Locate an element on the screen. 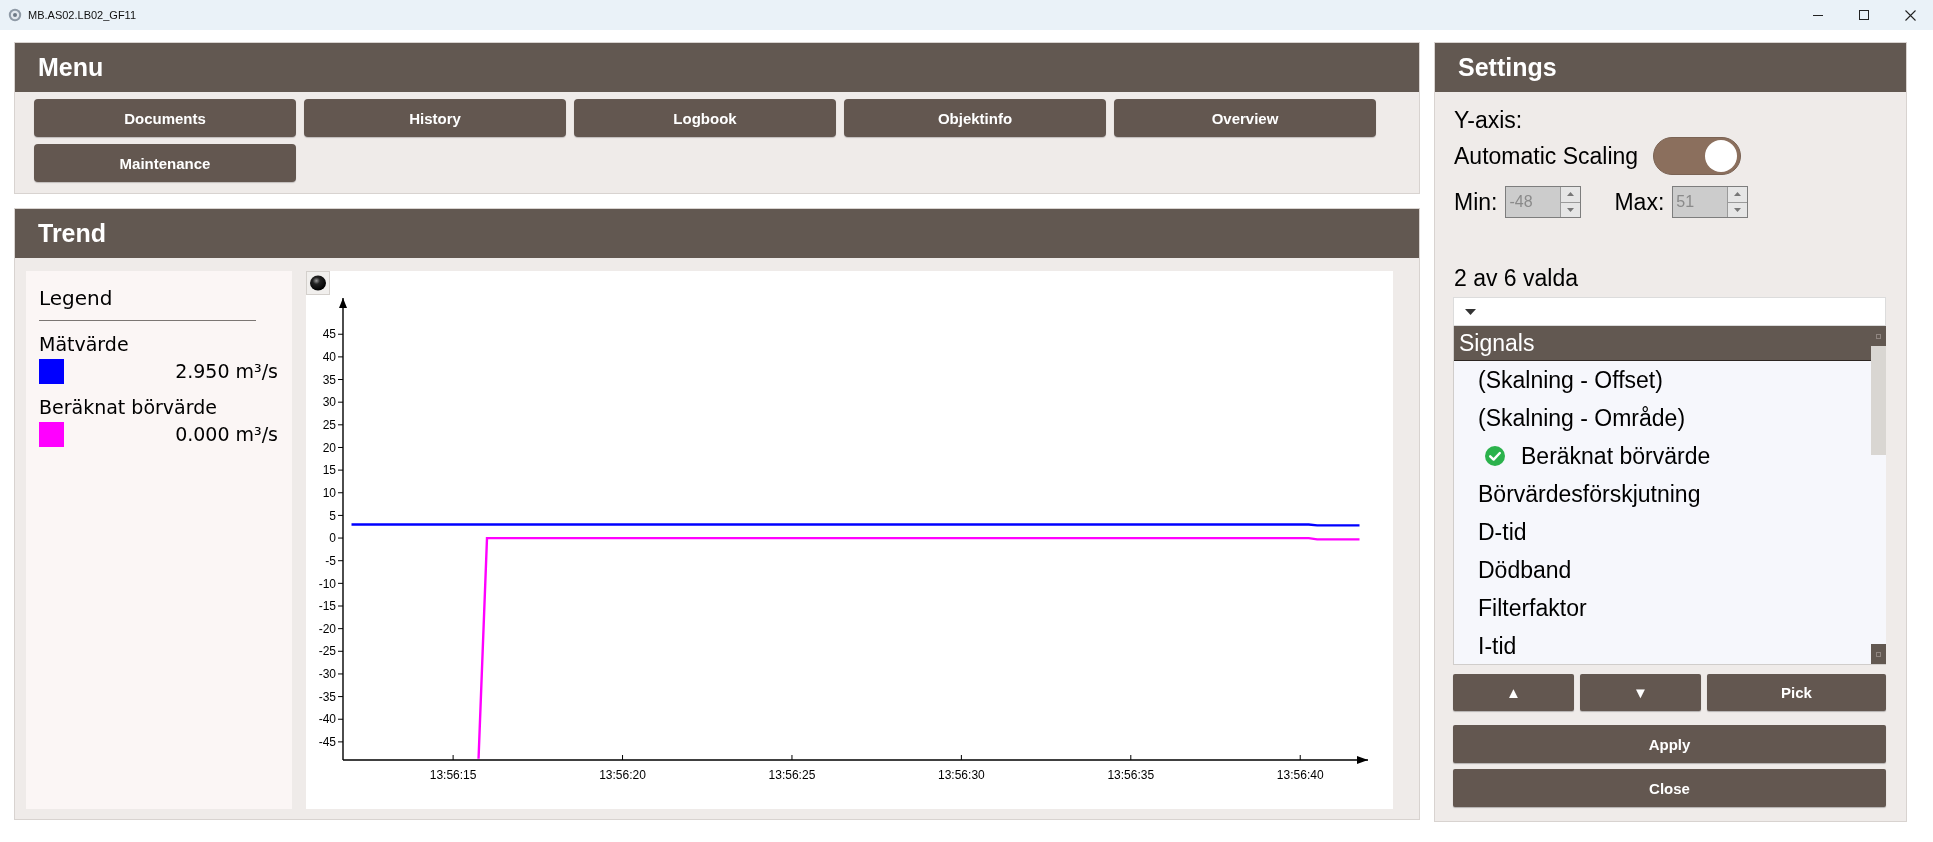 The width and height of the screenshot is (1933, 842). y-tick-label: 25 is located at coordinates (329, 425).